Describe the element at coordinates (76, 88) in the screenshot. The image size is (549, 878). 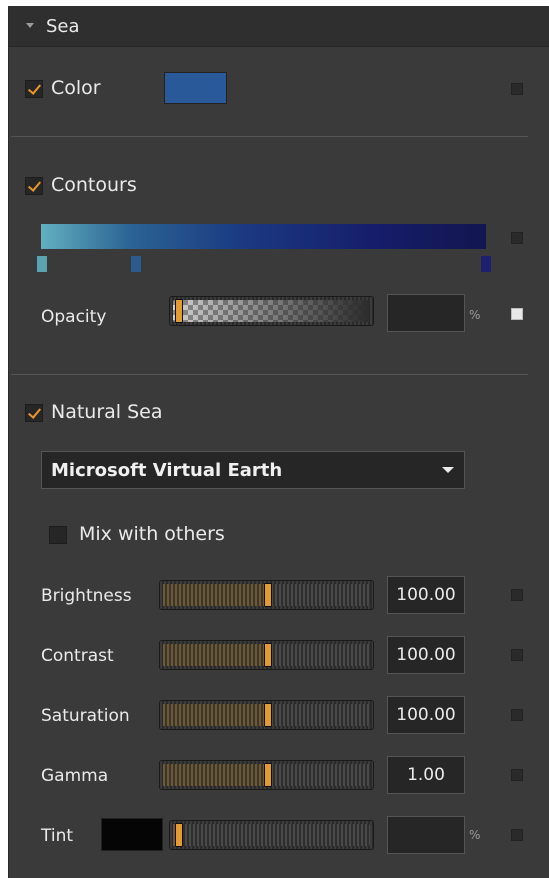
I see `color-label: Color` at that location.